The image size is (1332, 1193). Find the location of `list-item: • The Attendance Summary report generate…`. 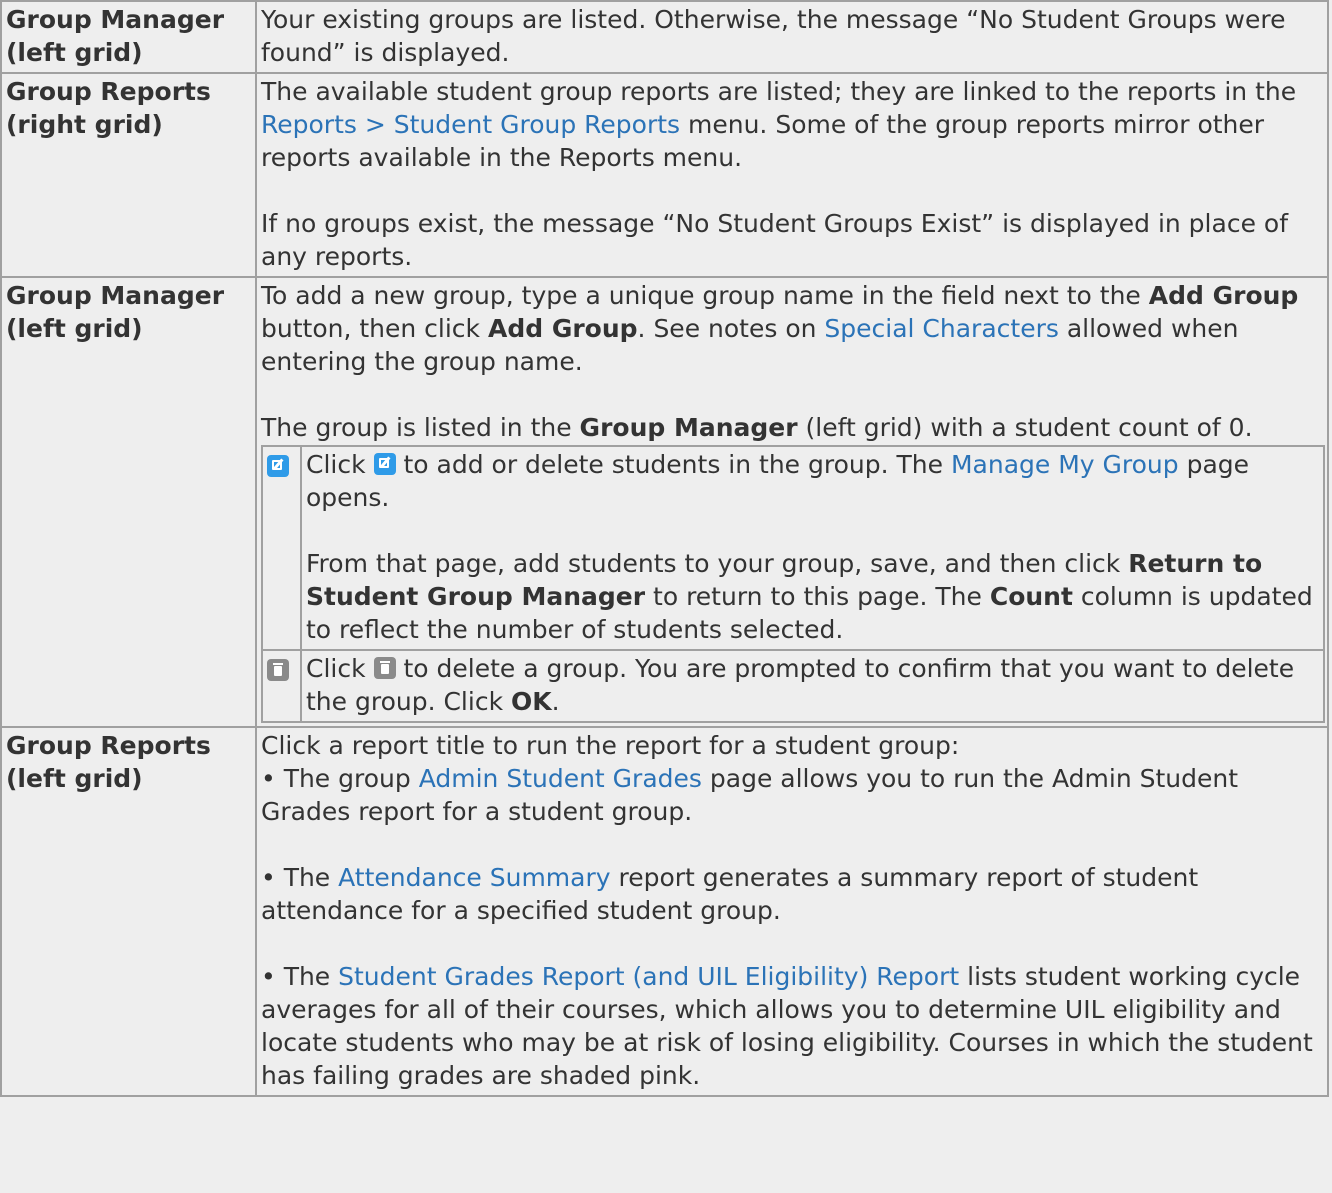

list-item: • The Attendance Summary report generate… is located at coordinates (792, 894).